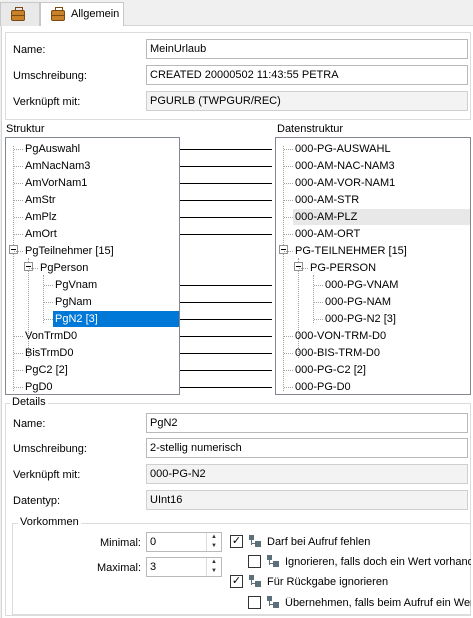 The width and height of the screenshot is (473, 618). I want to click on struktur-label: Struktur, so click(25, 129).